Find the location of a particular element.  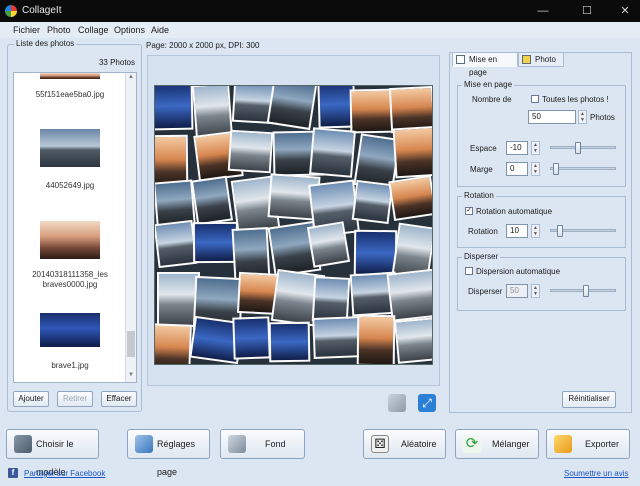

remove-photo-button: Retirer is located at coordinates (75, 399).